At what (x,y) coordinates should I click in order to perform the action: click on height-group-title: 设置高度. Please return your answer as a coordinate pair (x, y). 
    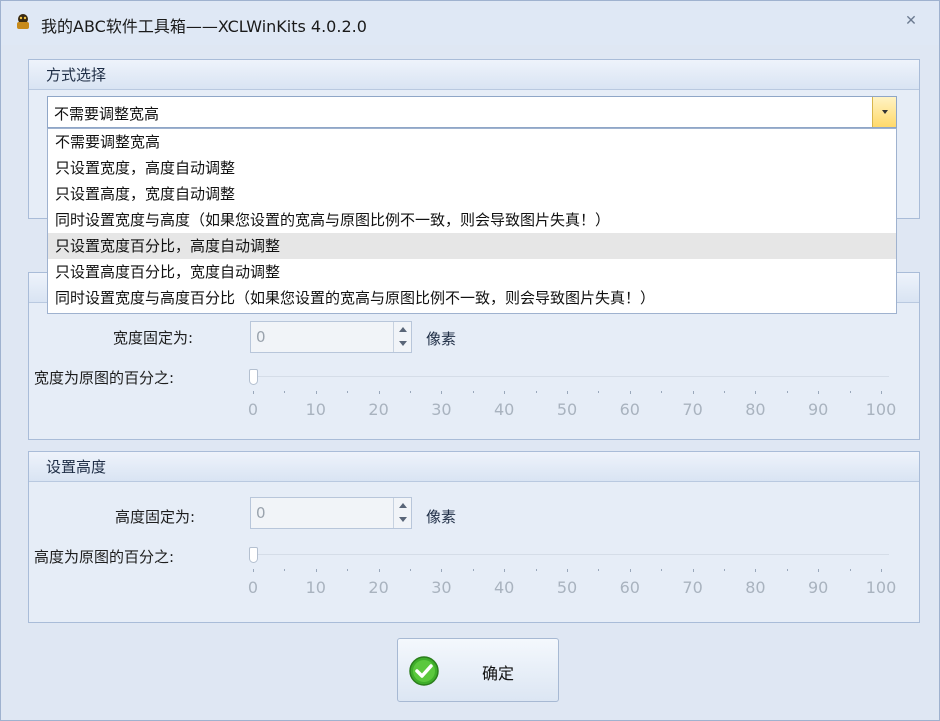
    Looking at the image, I should click on (474, 467).